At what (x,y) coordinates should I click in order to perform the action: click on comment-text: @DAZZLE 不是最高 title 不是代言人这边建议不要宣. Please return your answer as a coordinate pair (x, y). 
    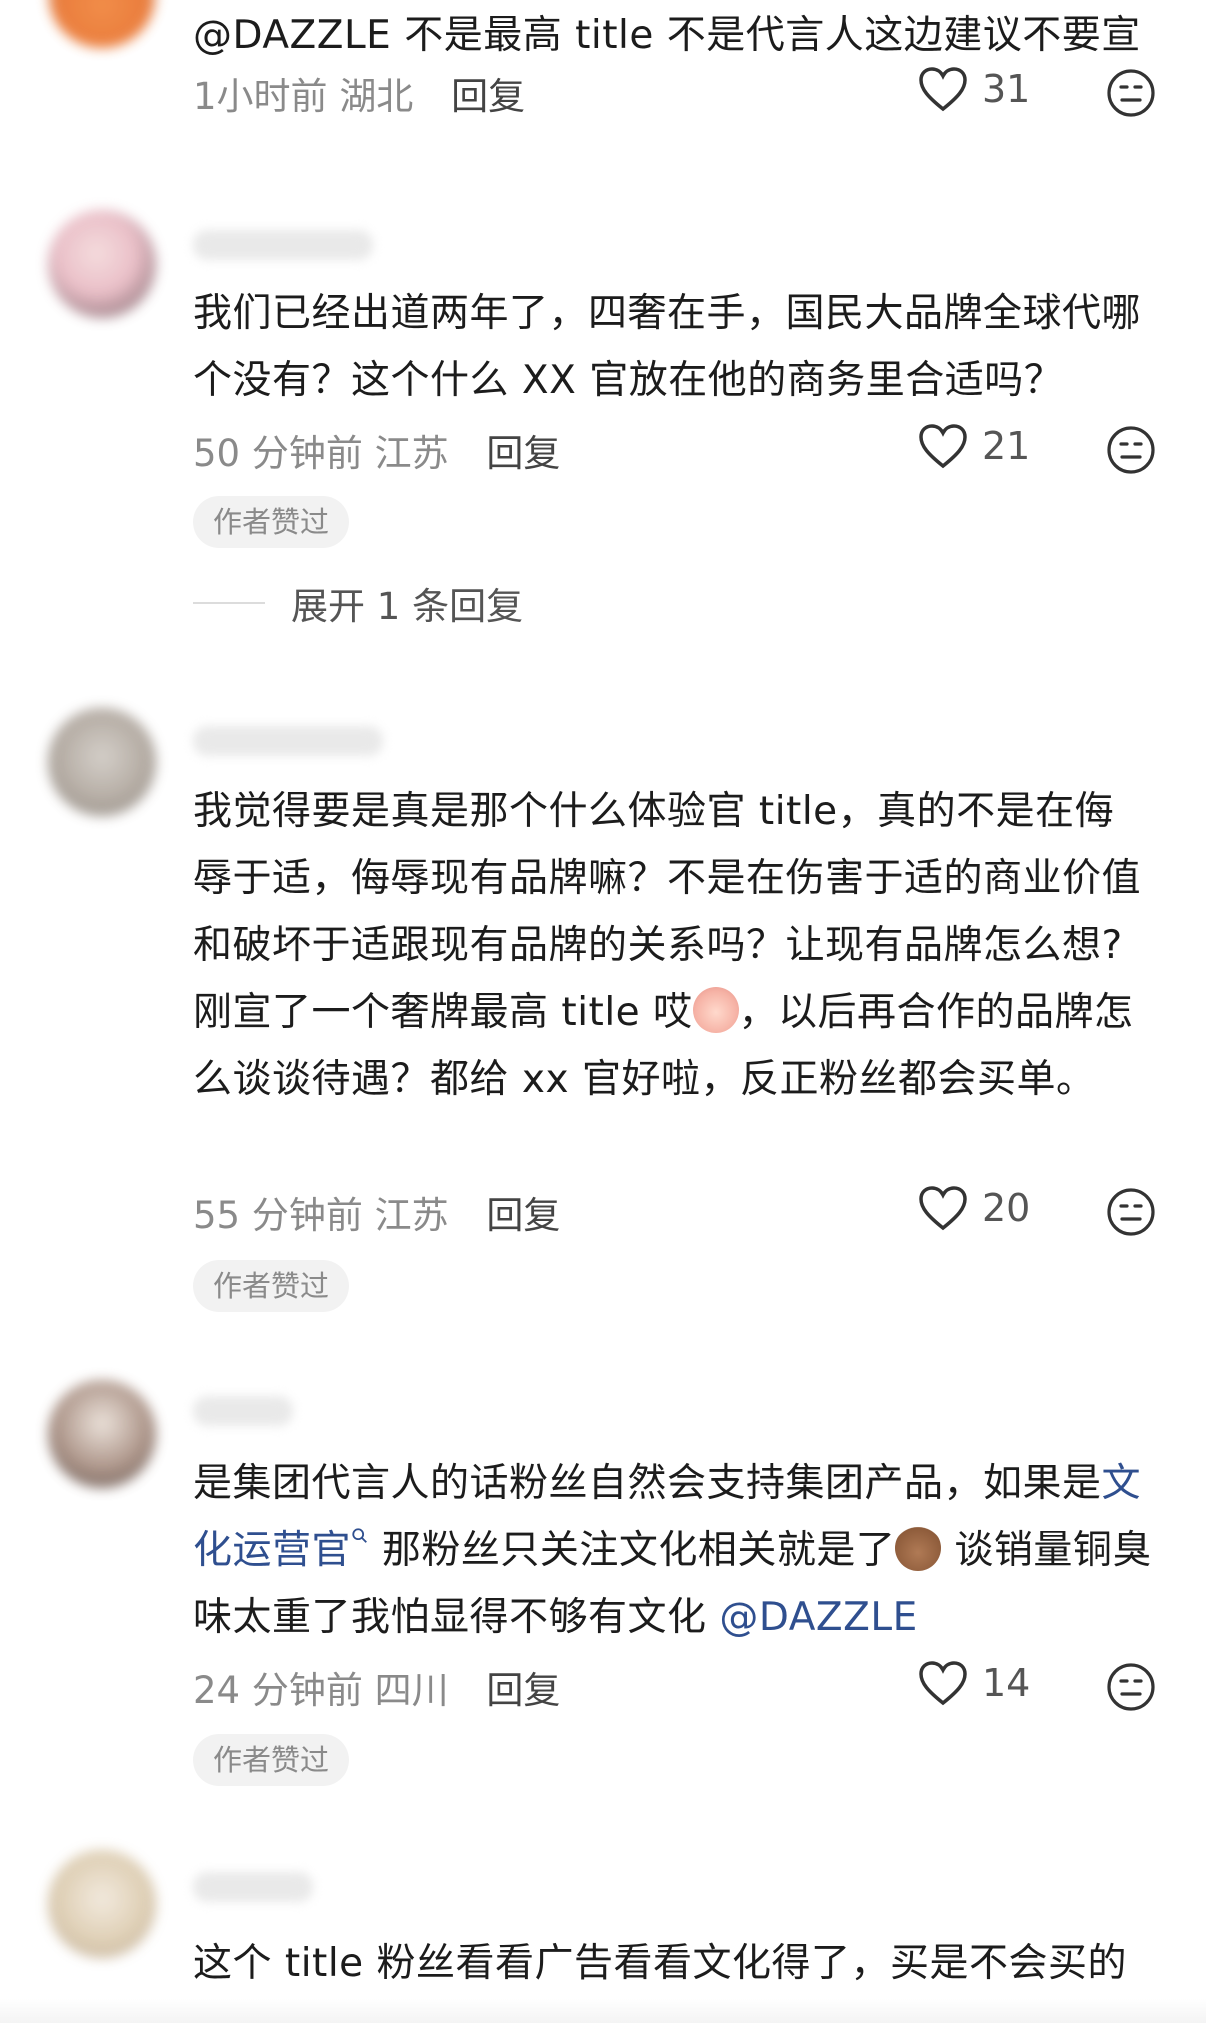
    Looking at the image, I should click on (667, 35).